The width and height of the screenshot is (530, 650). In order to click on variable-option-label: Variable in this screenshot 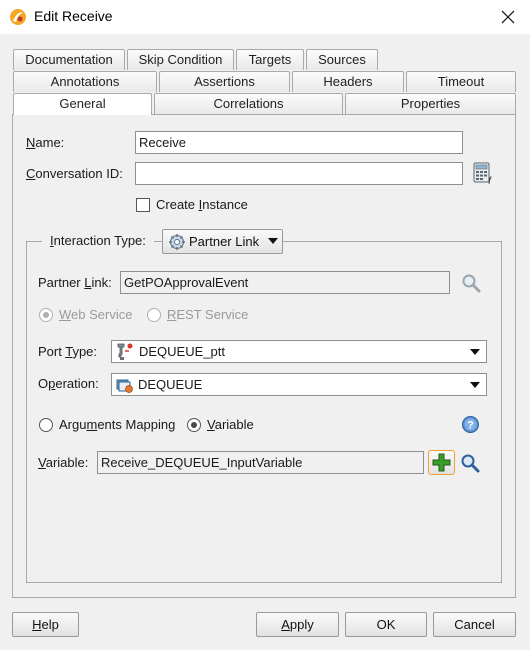, I will do `click(230, 424)`.